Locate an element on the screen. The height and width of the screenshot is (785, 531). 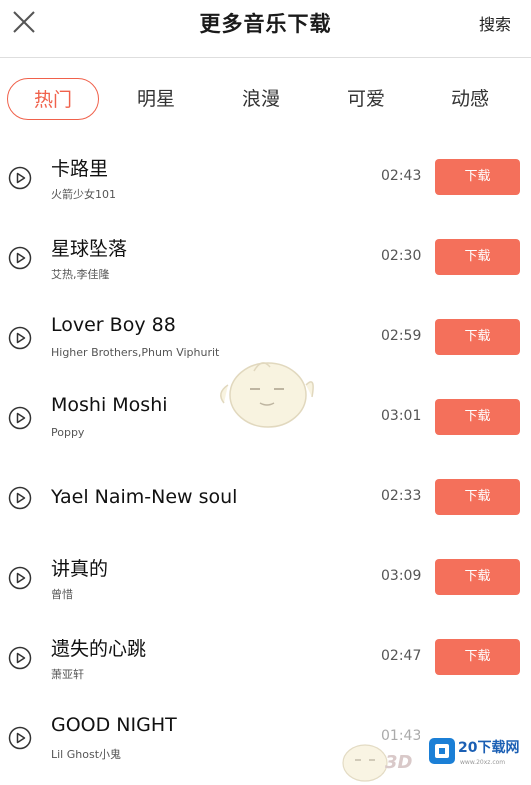
watermark-3d-text: 3D is located at coordinates (399, 762).